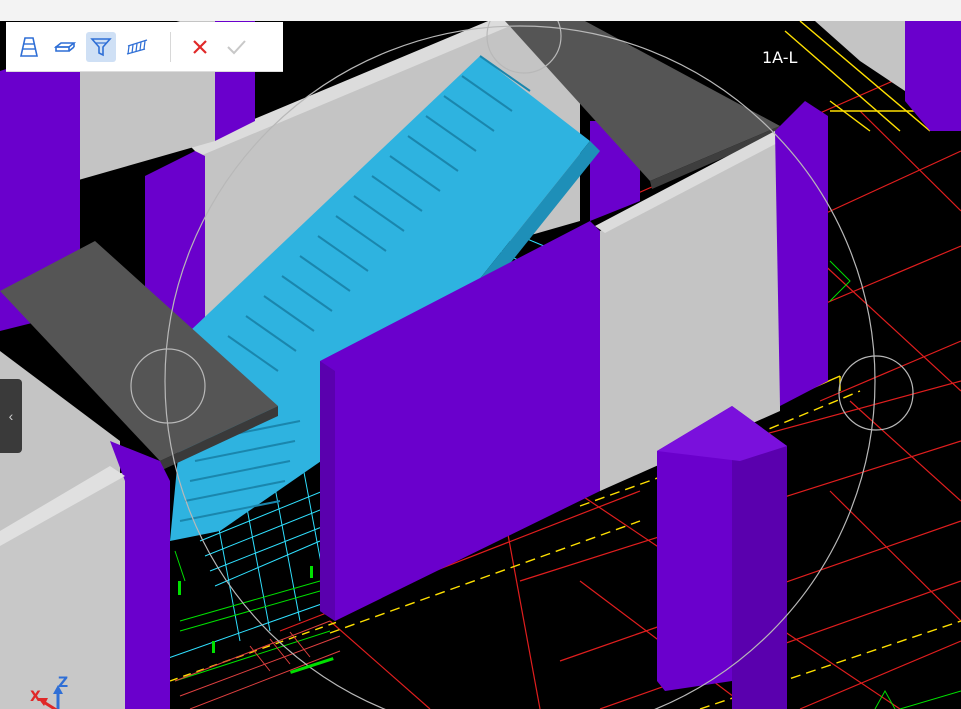  Describe the element at coordinates (327, 491) in the screenshot. I see `front-purple-wall-side` at that location.